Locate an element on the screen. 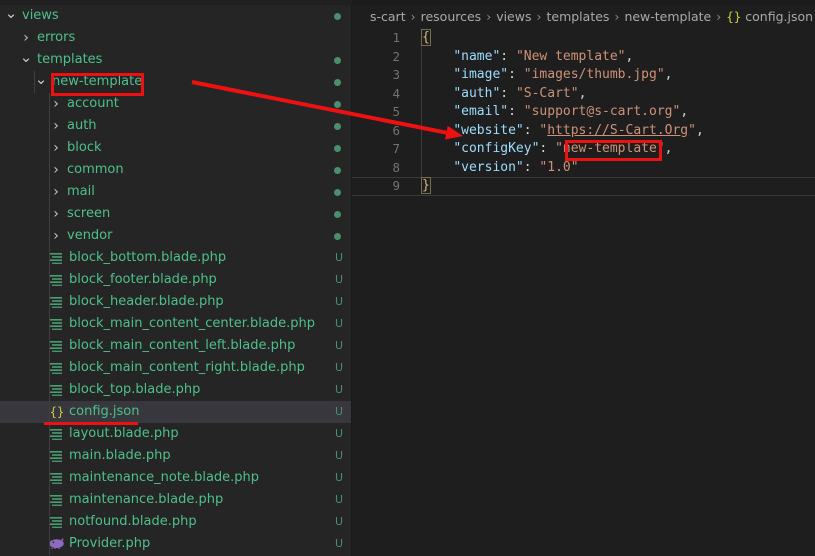 This screenshot has width=815, height=556. tree-item-label: config.json is located at coordinates (104, 411).